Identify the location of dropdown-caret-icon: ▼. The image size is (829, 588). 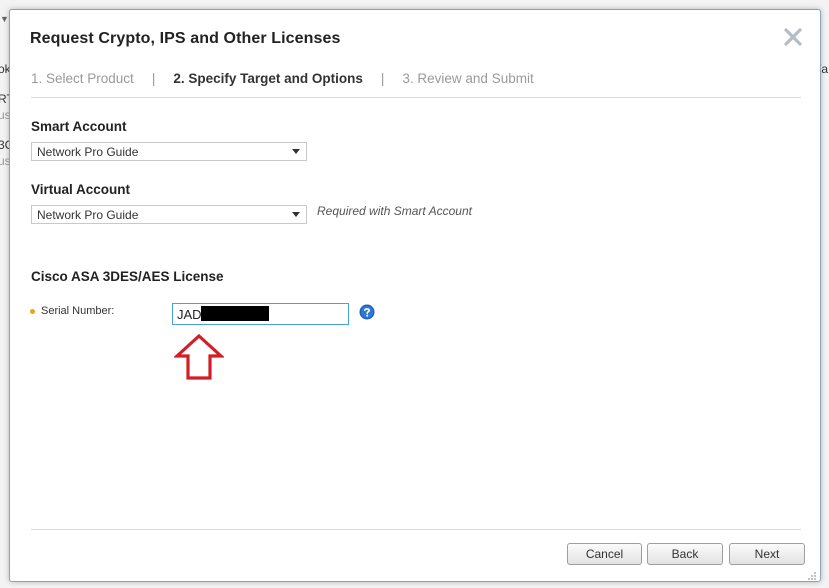
(4, 19).